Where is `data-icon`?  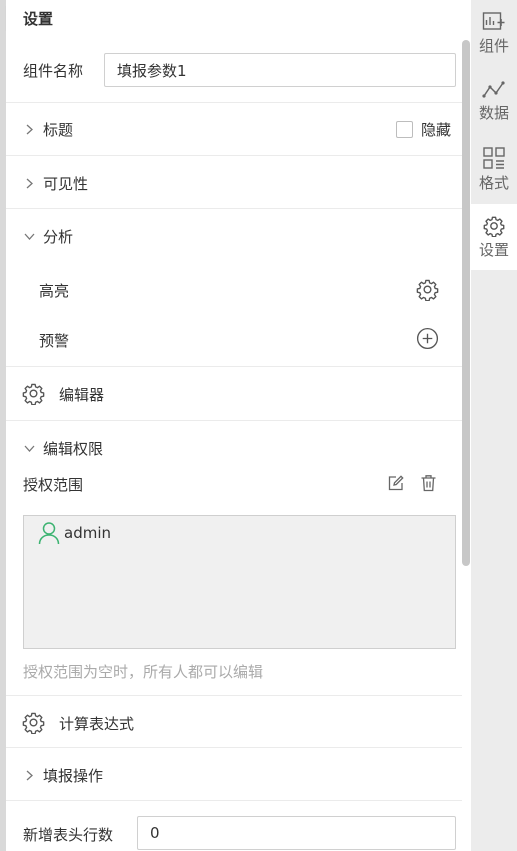
data-icon is located at coordinates (493, 89).